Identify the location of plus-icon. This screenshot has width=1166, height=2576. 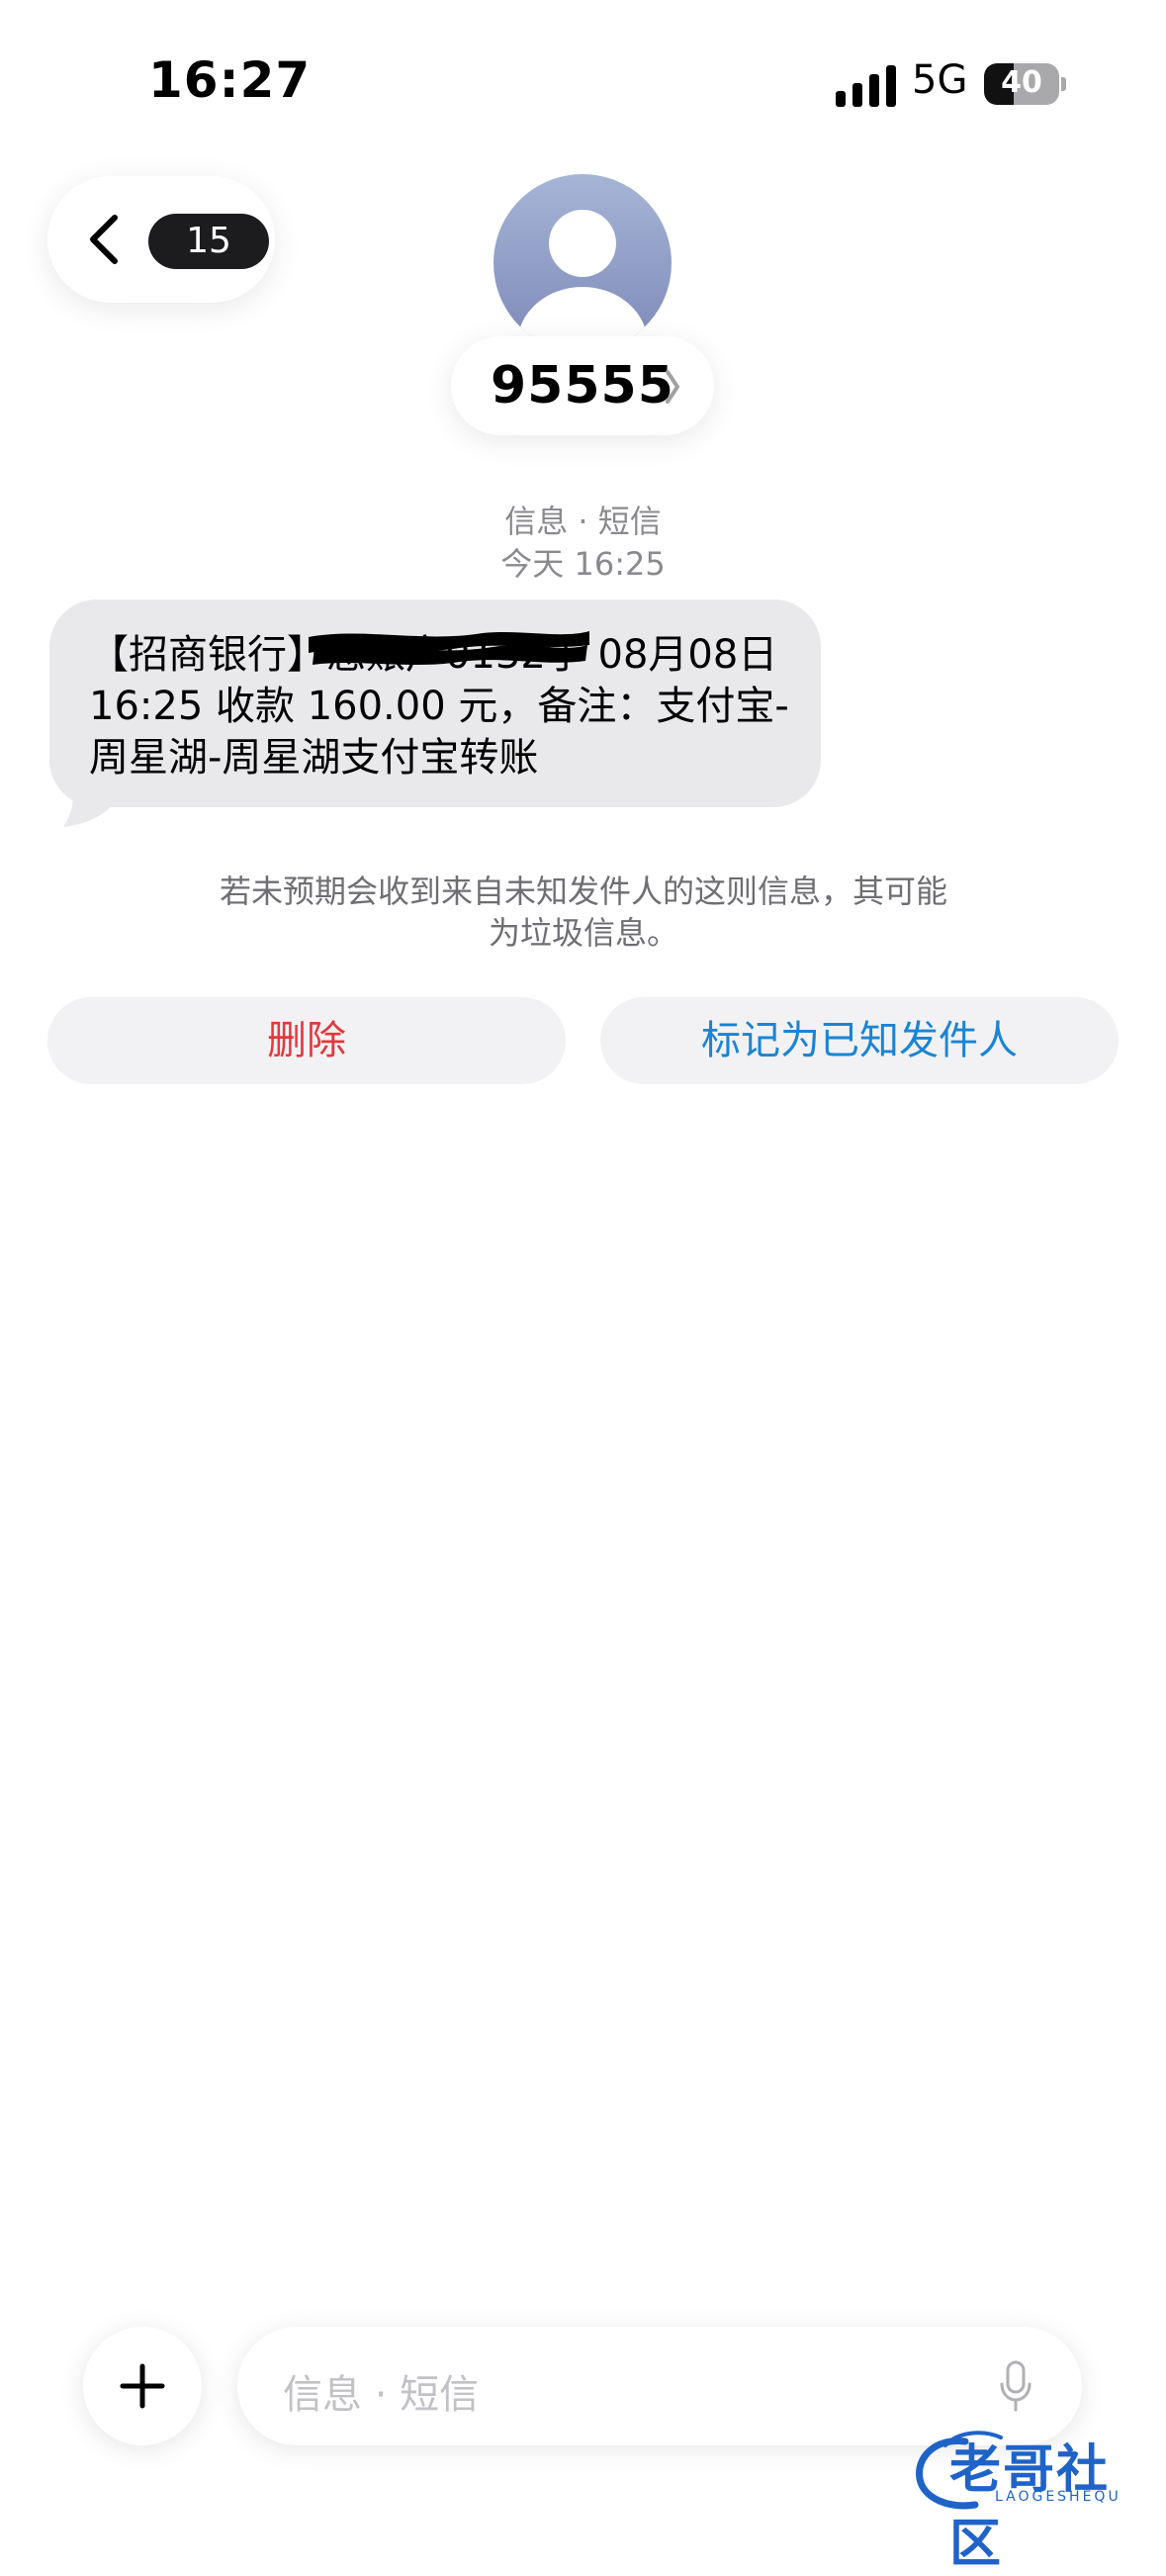
(142, 2386).